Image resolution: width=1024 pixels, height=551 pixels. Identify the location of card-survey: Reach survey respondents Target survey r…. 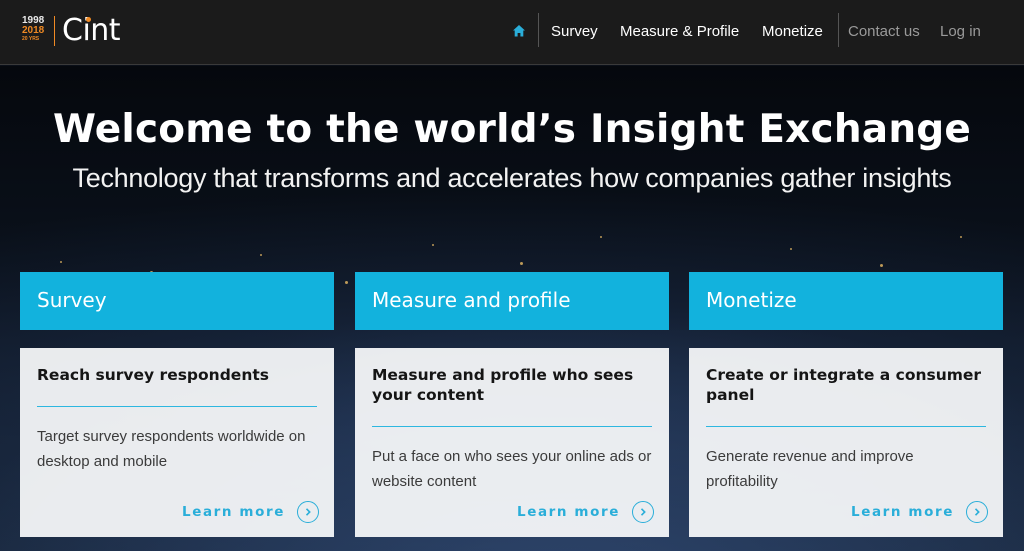
(177, 442).